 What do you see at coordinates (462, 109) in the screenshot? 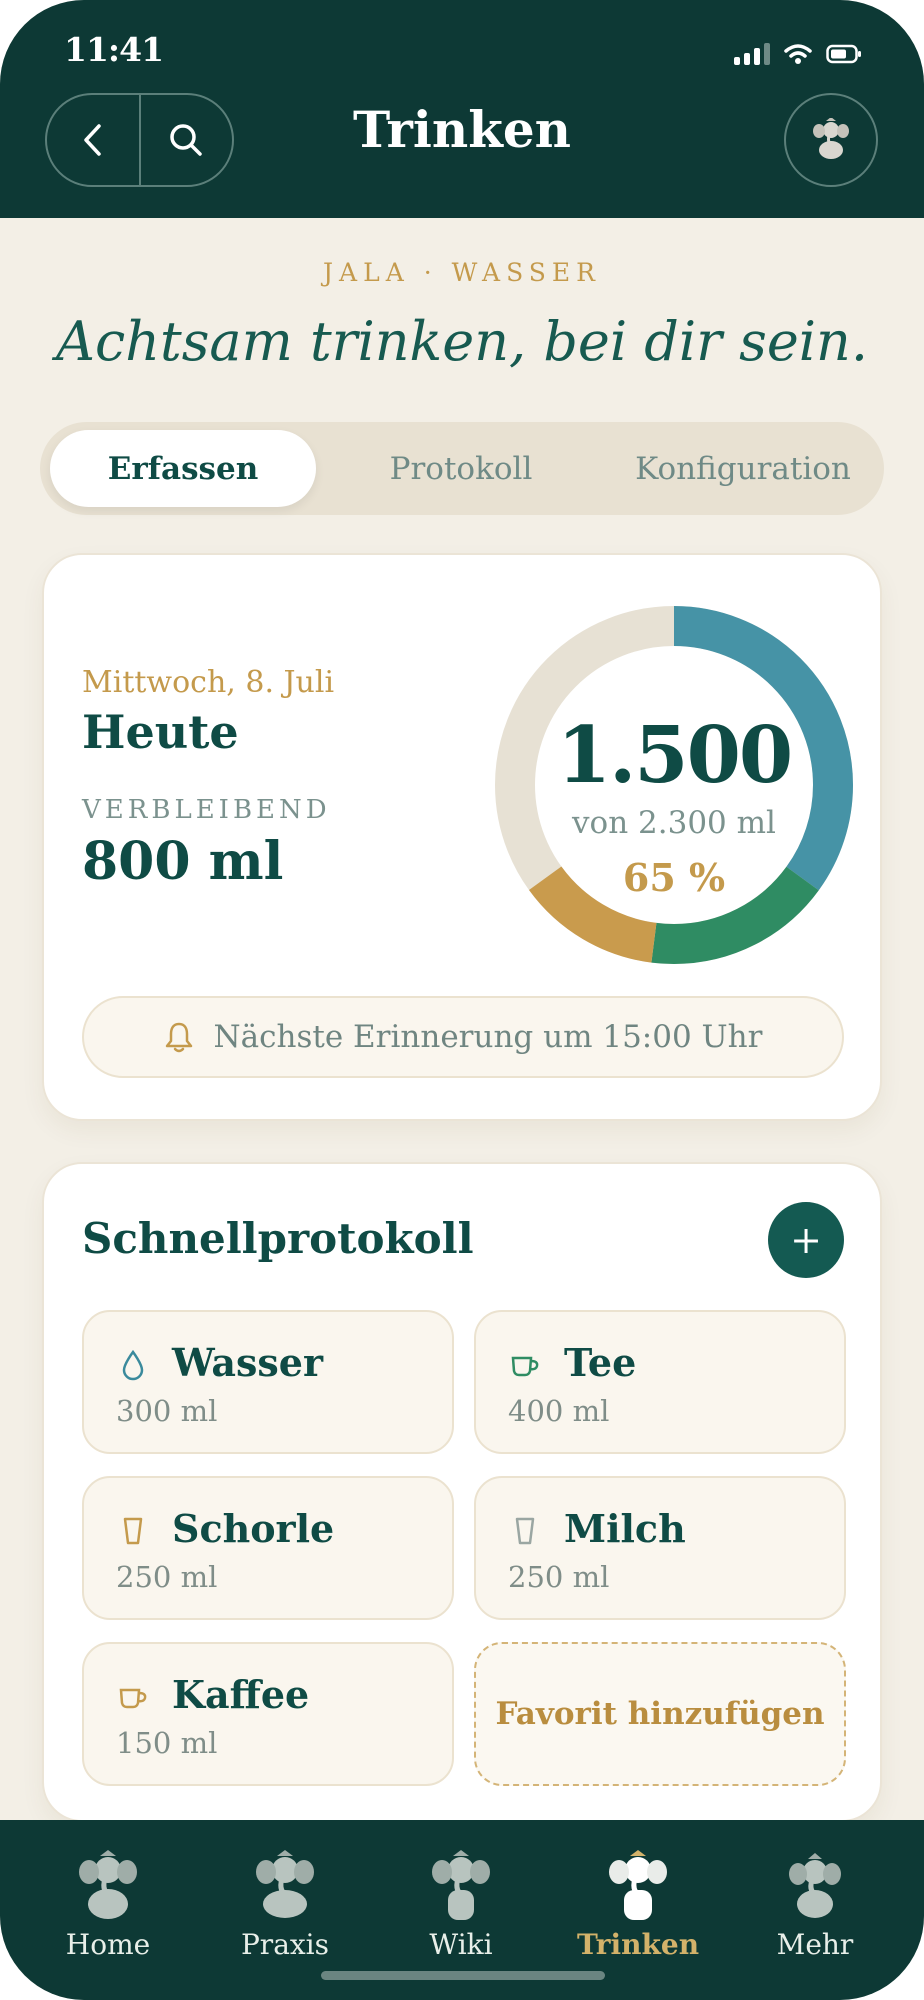
I see `app-header: 11:41 Trinken` at bounding box center [462, 109].